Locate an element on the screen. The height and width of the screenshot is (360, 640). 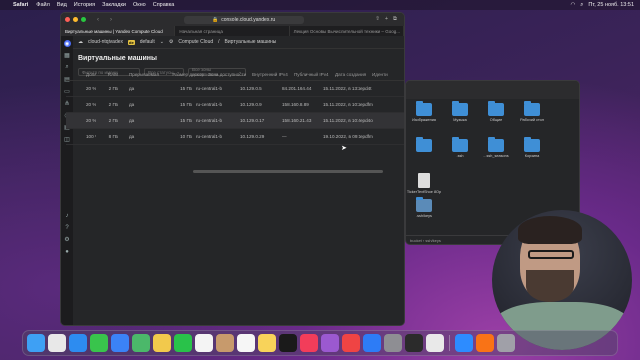
music-icon is located at coordinates (309, 343).